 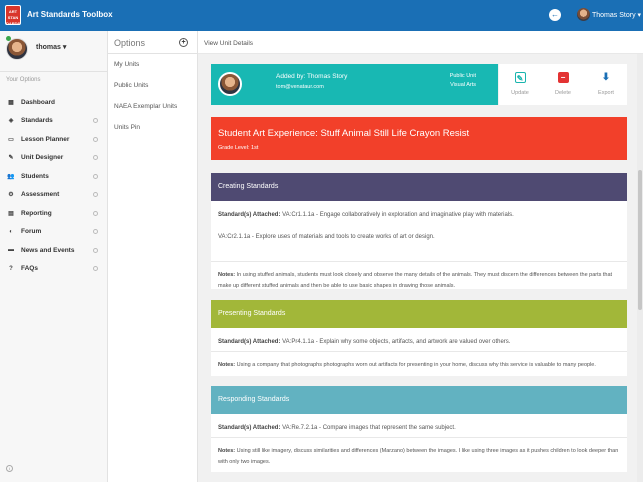 What do you see at coordinates (183, 42) in the screenshot?
I see `add-icon: +` at bounding box center [183, 42].